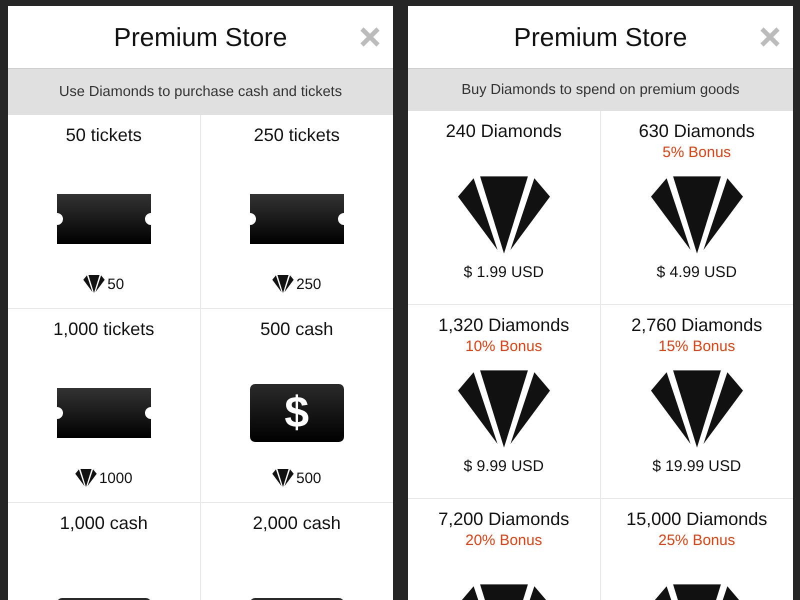  What do you see at coordinates (104, 135) in the screenshot?
I see `item-name: 50 tickets` at bounding box center [104, 135].